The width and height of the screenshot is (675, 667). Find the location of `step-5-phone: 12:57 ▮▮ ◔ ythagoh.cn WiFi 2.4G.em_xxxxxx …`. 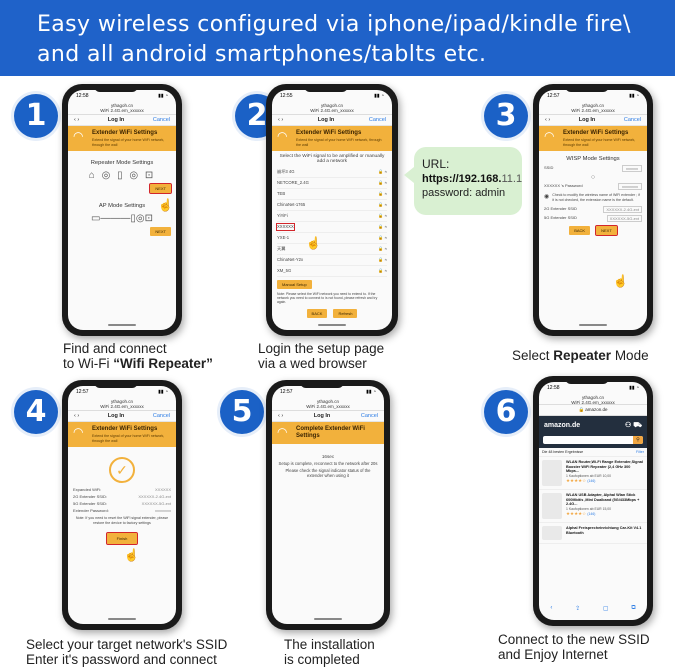

step-5-phone: 12:57 ▮▮ ◔ ythagoh.cn WiFi 2.4G.em_xxxxxx … is located at coordinates (328, 505).